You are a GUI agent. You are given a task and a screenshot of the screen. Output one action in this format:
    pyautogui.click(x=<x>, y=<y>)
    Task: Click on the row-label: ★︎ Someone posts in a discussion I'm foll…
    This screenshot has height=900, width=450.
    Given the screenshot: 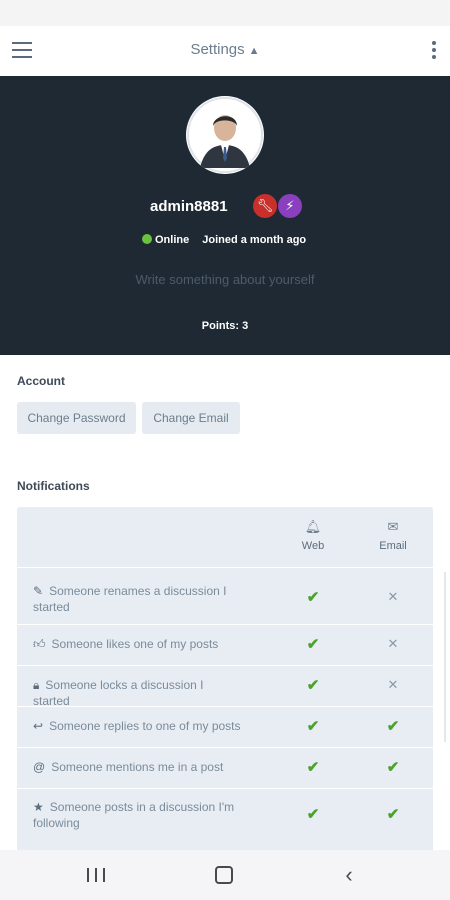 What is the action you would take?
    pyautogui.click(x=134, y=815)
    